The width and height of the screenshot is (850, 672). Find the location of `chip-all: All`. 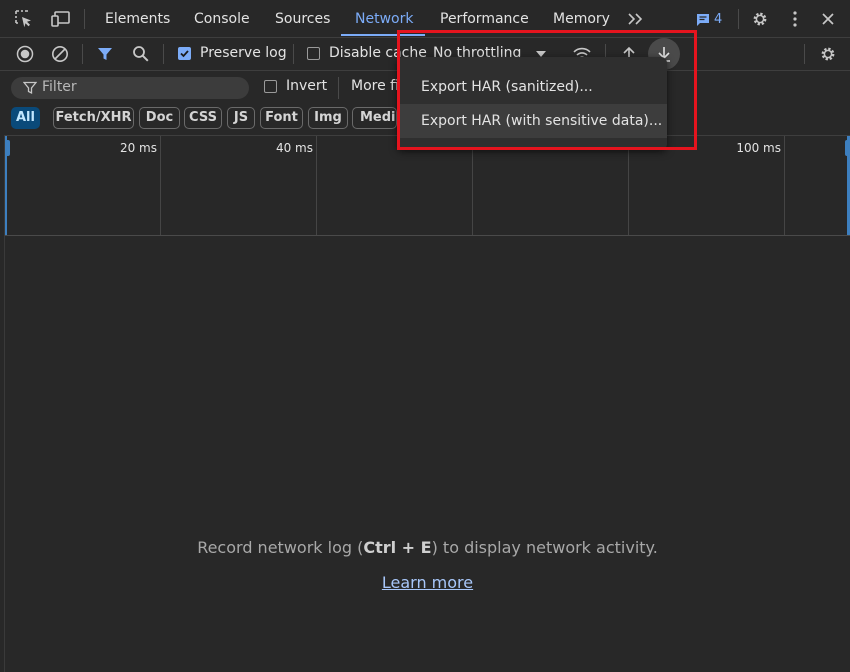

chip-all: All is located at coordinates (25, 118).